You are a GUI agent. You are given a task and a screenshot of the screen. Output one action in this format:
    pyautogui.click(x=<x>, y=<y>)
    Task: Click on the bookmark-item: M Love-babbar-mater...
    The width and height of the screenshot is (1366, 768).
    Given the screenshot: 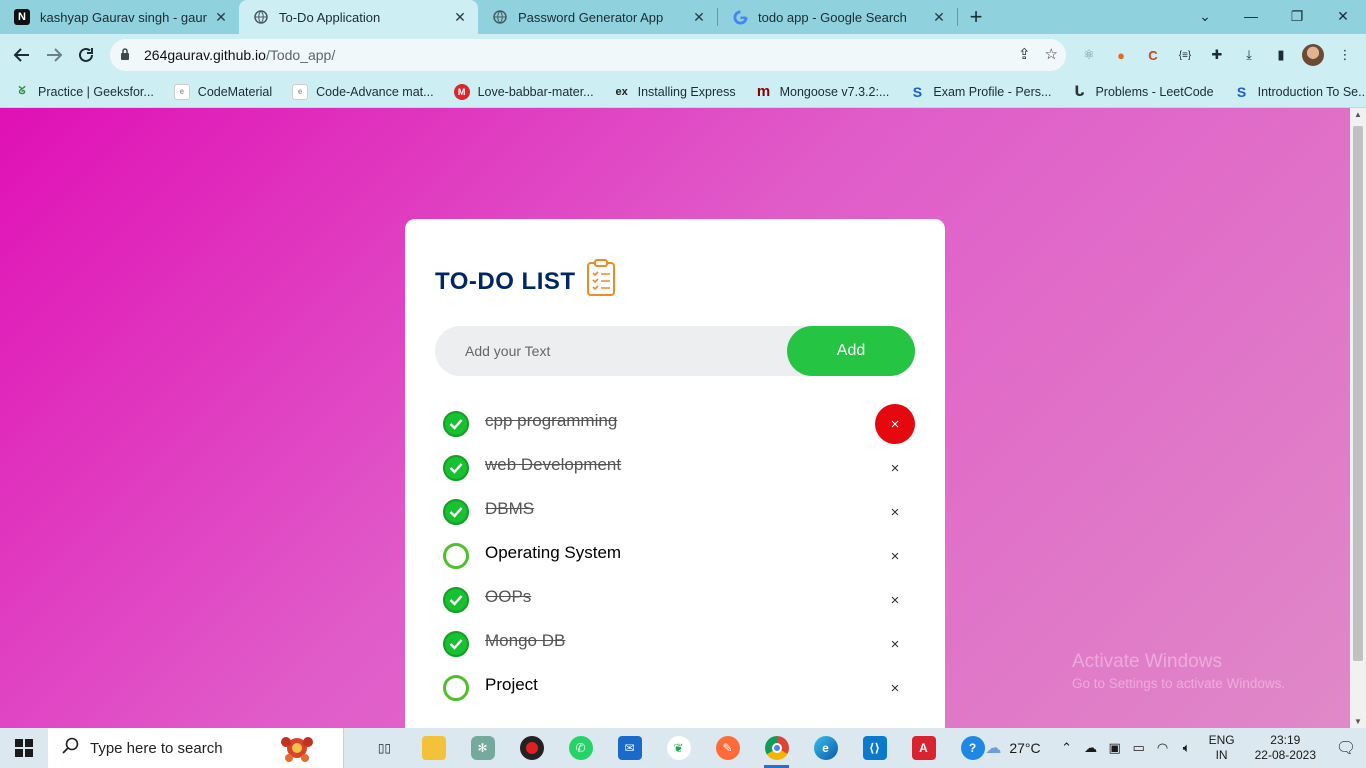 What is the action you would take?
    pyautogui.click(x=523, y=91)
    